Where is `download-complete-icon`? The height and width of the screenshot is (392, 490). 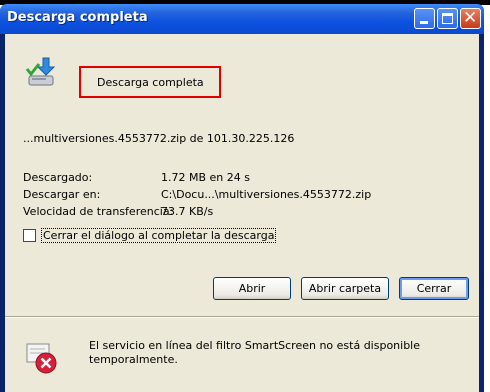 download-complete-icon is located at coordinates (40, 71).